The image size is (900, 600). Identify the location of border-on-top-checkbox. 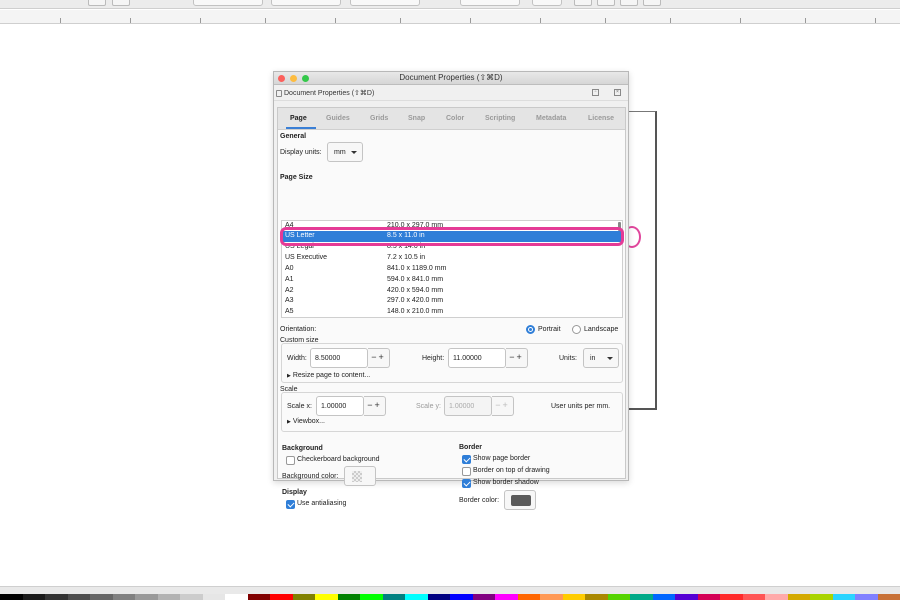
(466, 471).